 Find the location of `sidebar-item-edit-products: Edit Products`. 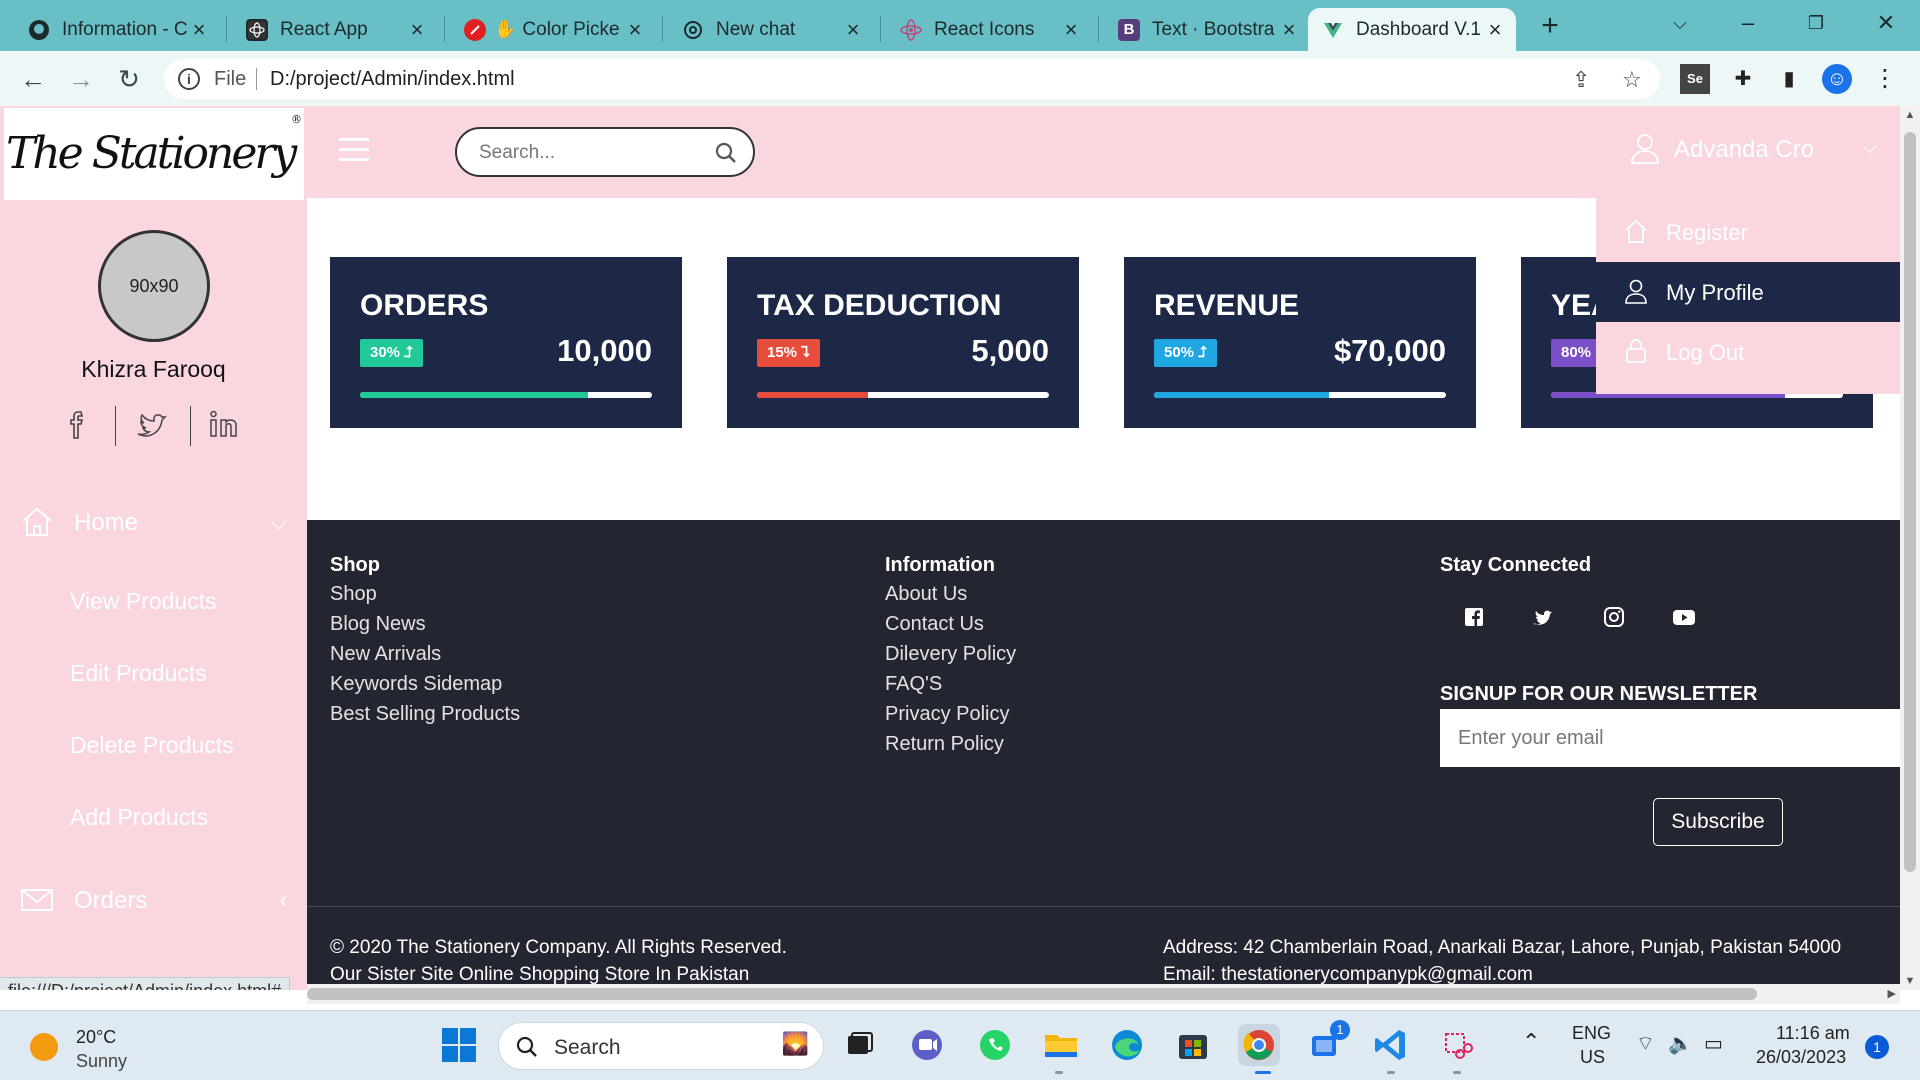

sidebar-item-edit-products: Edit Products is located at coordinates (138, 673).